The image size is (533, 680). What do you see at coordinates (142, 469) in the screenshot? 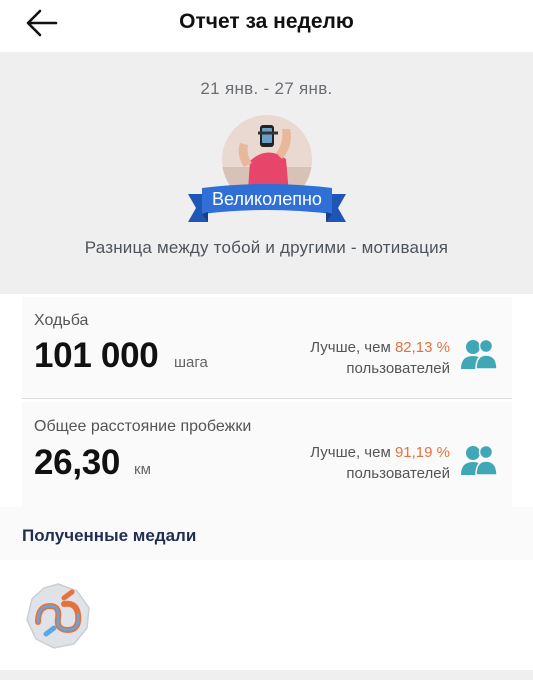
I see `running-unit: км` at bounding box center [142, 469].